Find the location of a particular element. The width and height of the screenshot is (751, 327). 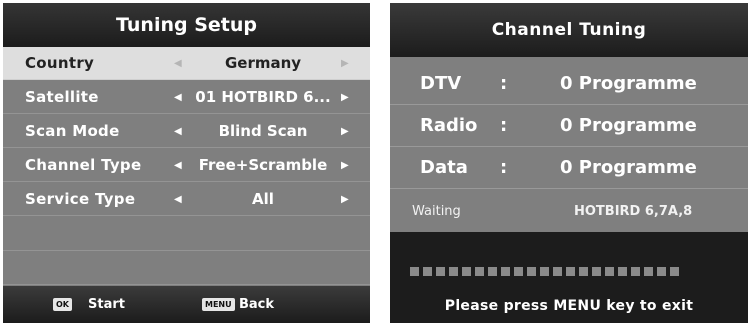

menu-row-label: Service Type is located at coordinates (80, 199).